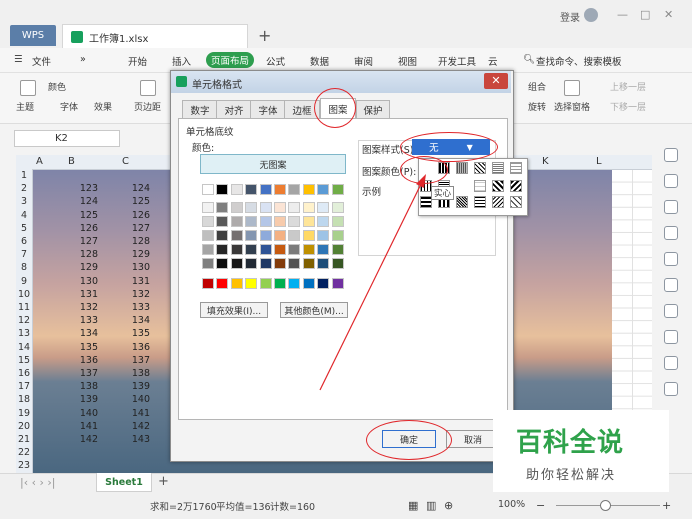 This screenshot has height=519, width=692. I want to click on effect-button: 效果, so click(103, 106).